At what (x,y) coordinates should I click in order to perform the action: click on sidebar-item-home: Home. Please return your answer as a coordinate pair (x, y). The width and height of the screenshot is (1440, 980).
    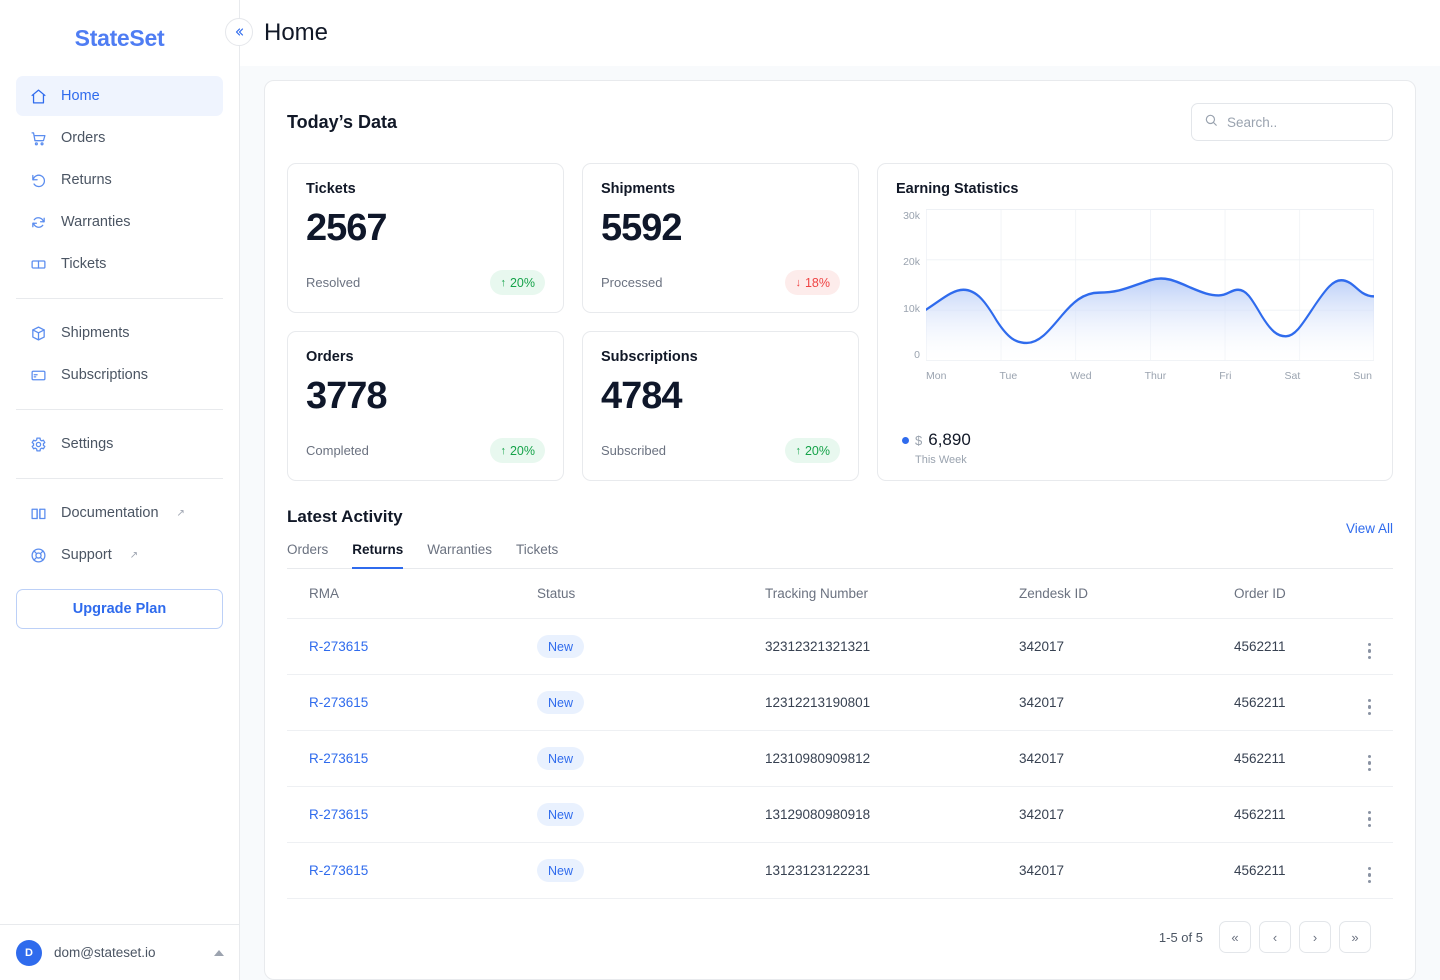
    Looking at the image, I should click on (119, 96).